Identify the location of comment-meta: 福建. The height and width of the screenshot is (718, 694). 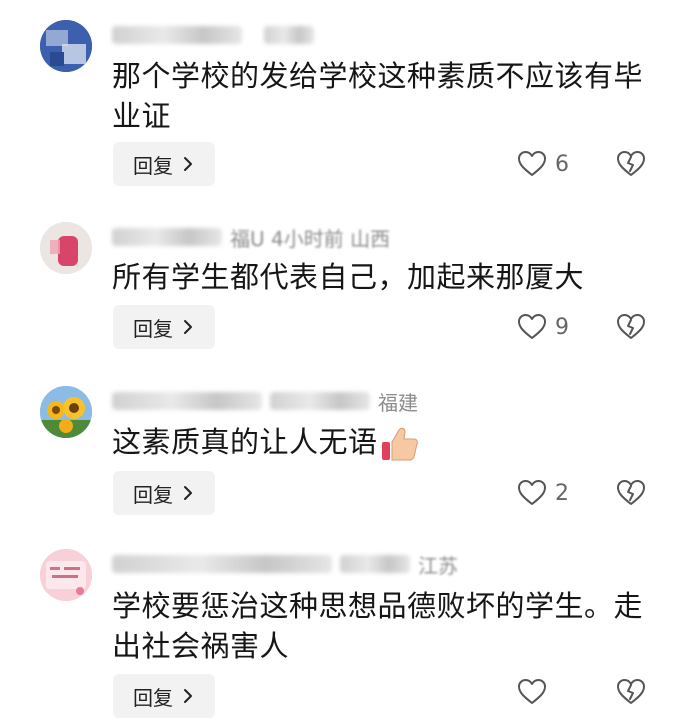
(265, 401).